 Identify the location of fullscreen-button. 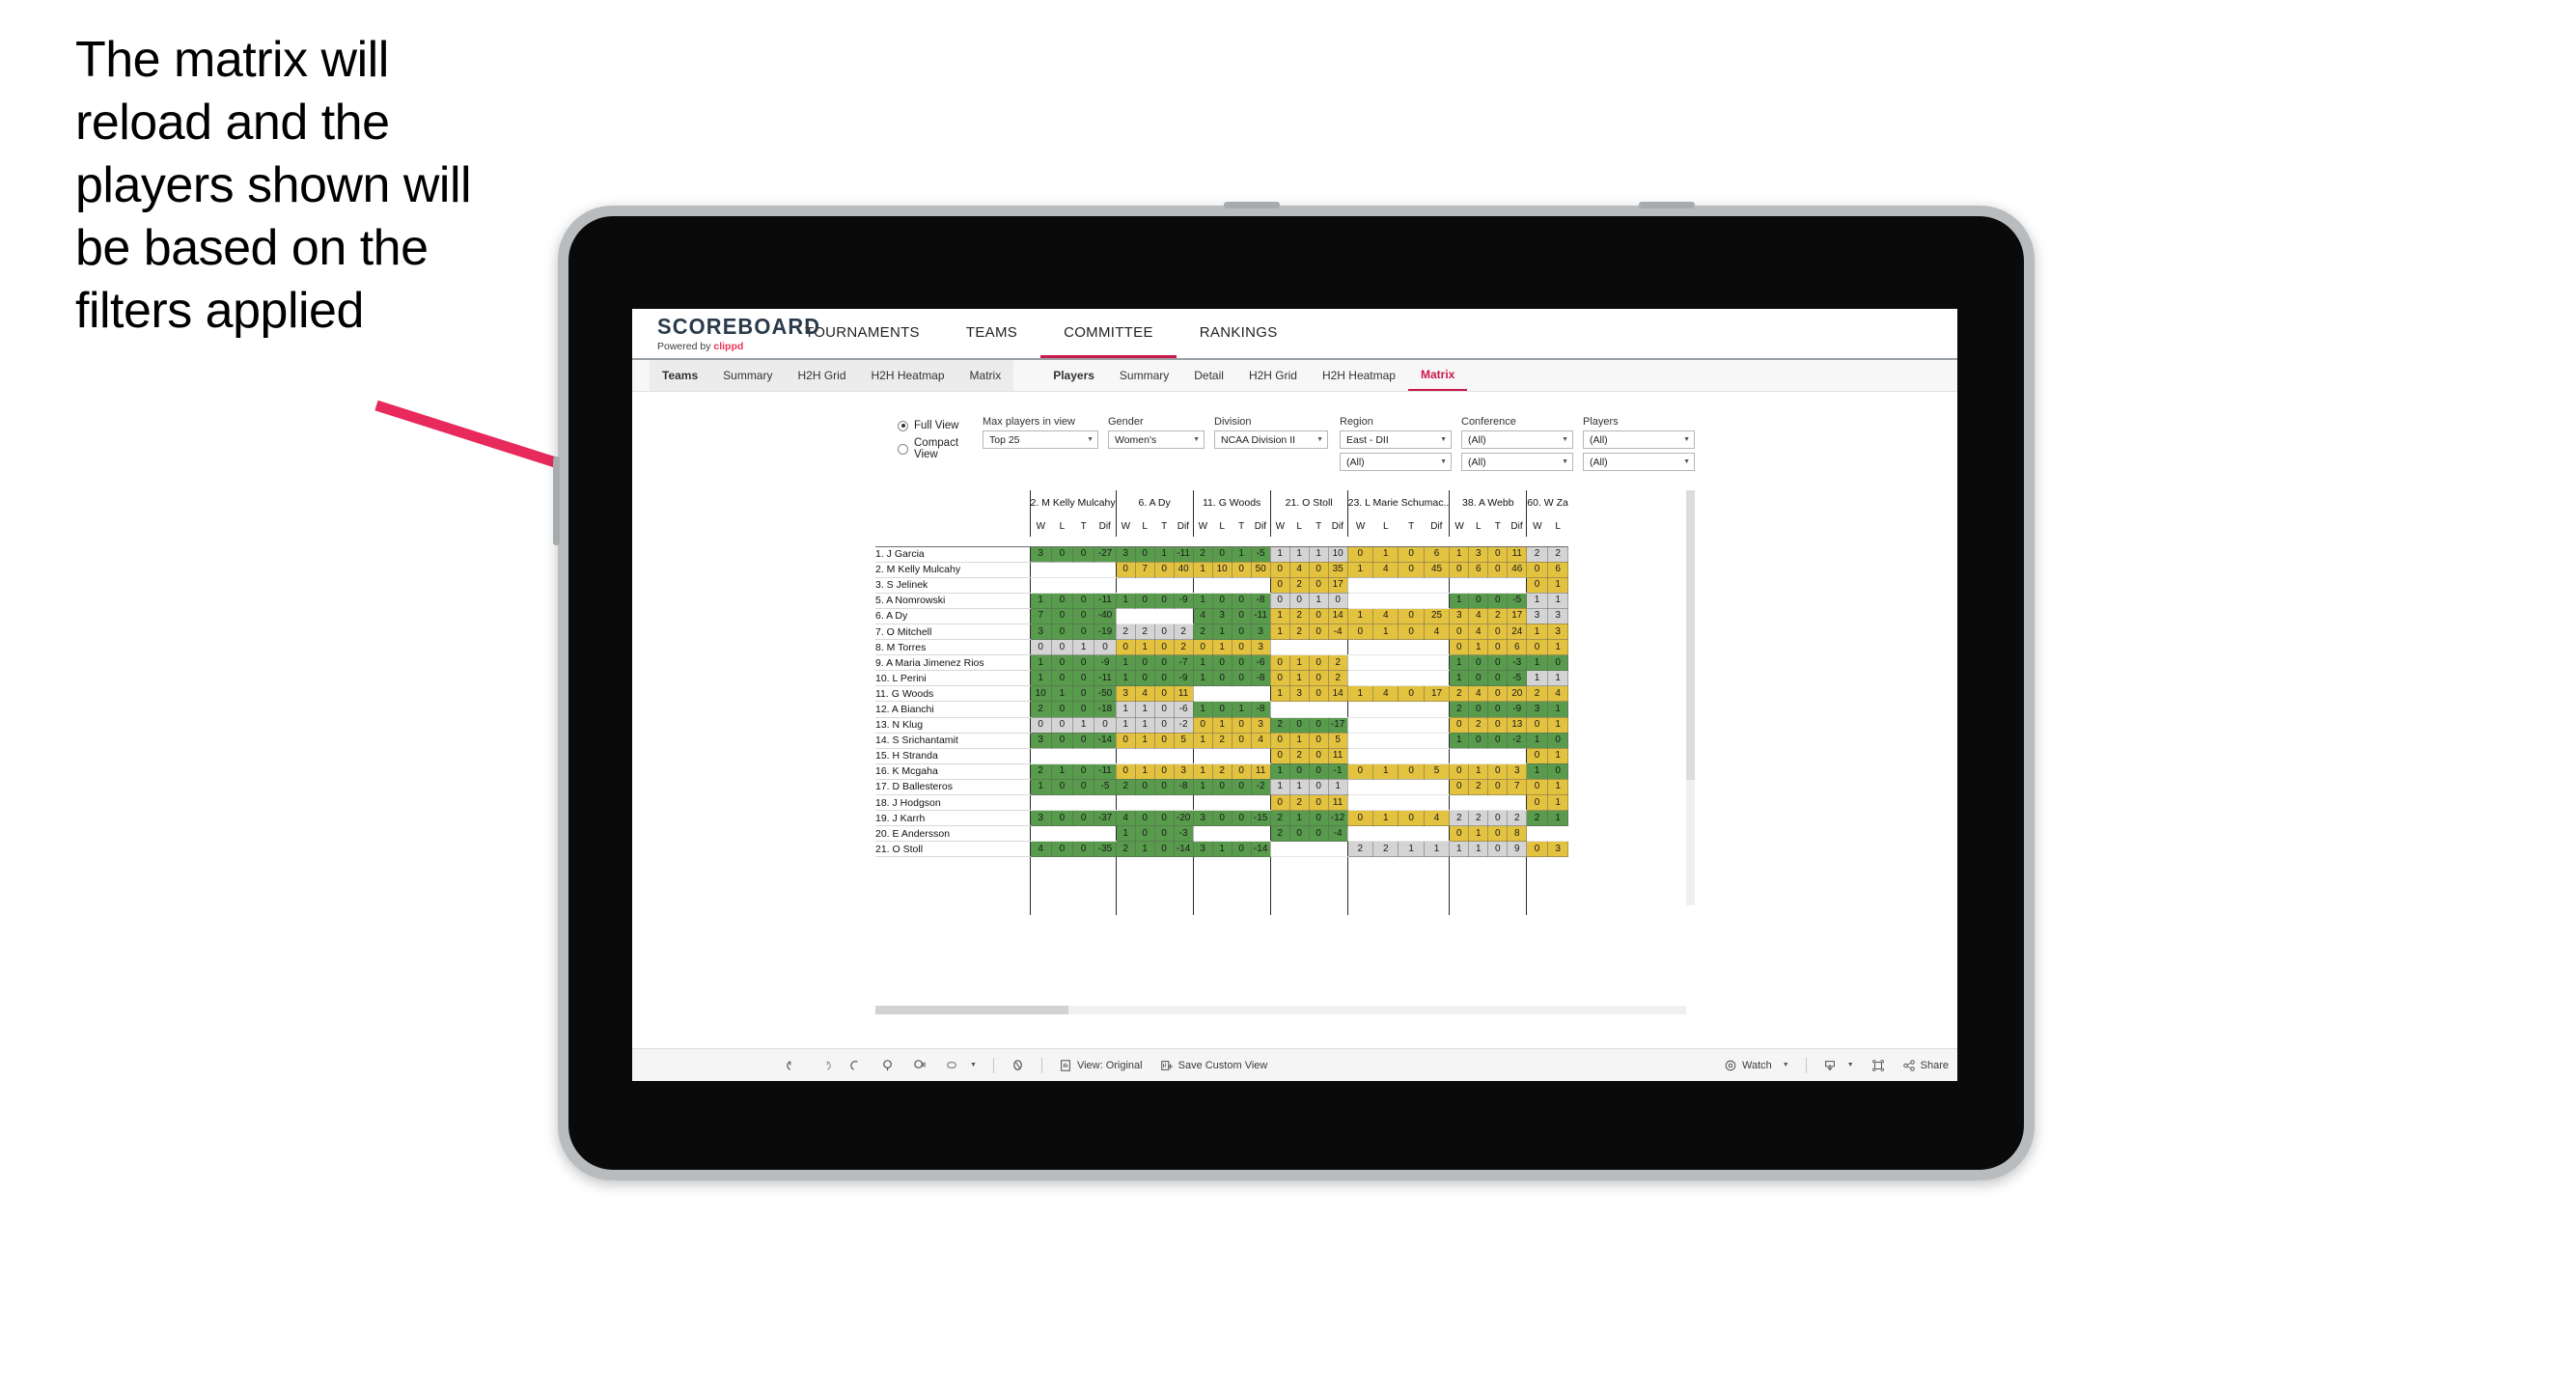
(1878, 1065).